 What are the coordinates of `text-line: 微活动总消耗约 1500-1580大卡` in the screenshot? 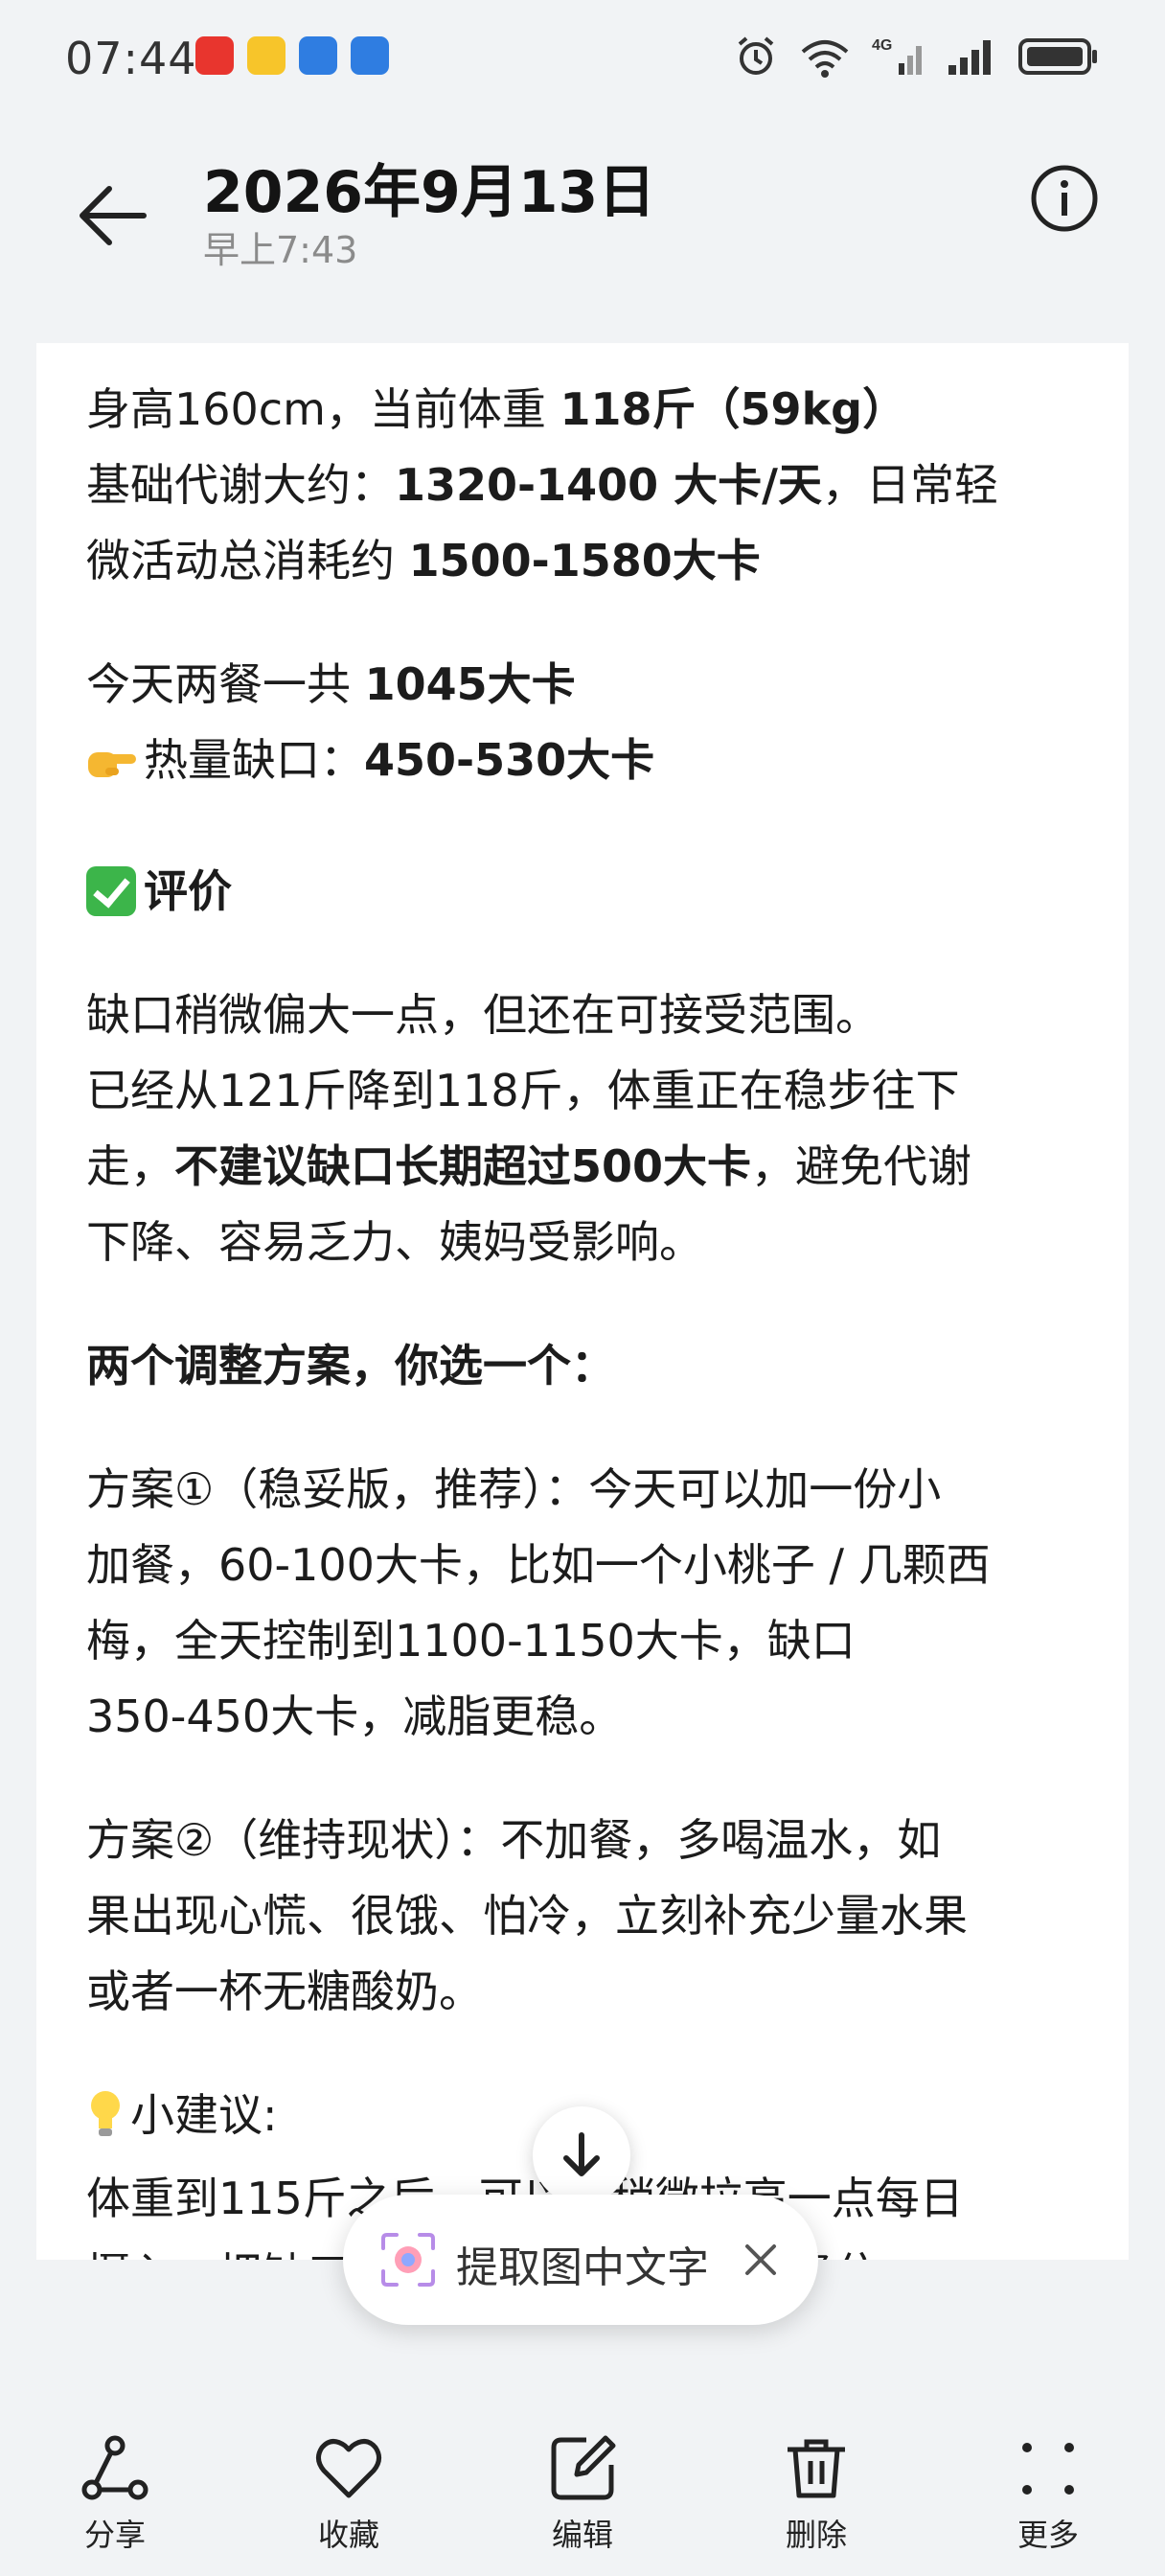 It's located at (423, 560).